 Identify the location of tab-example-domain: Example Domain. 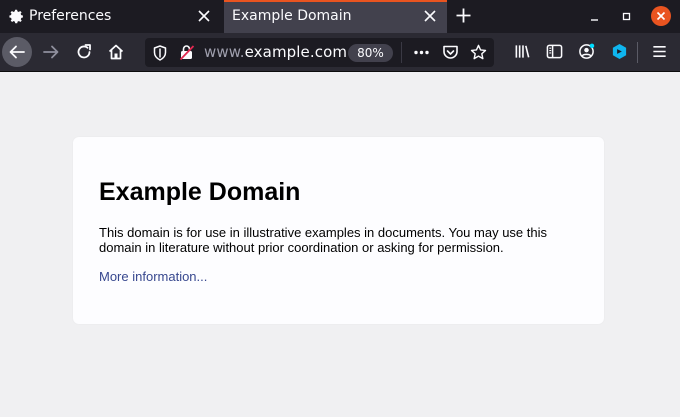
(335, 16).